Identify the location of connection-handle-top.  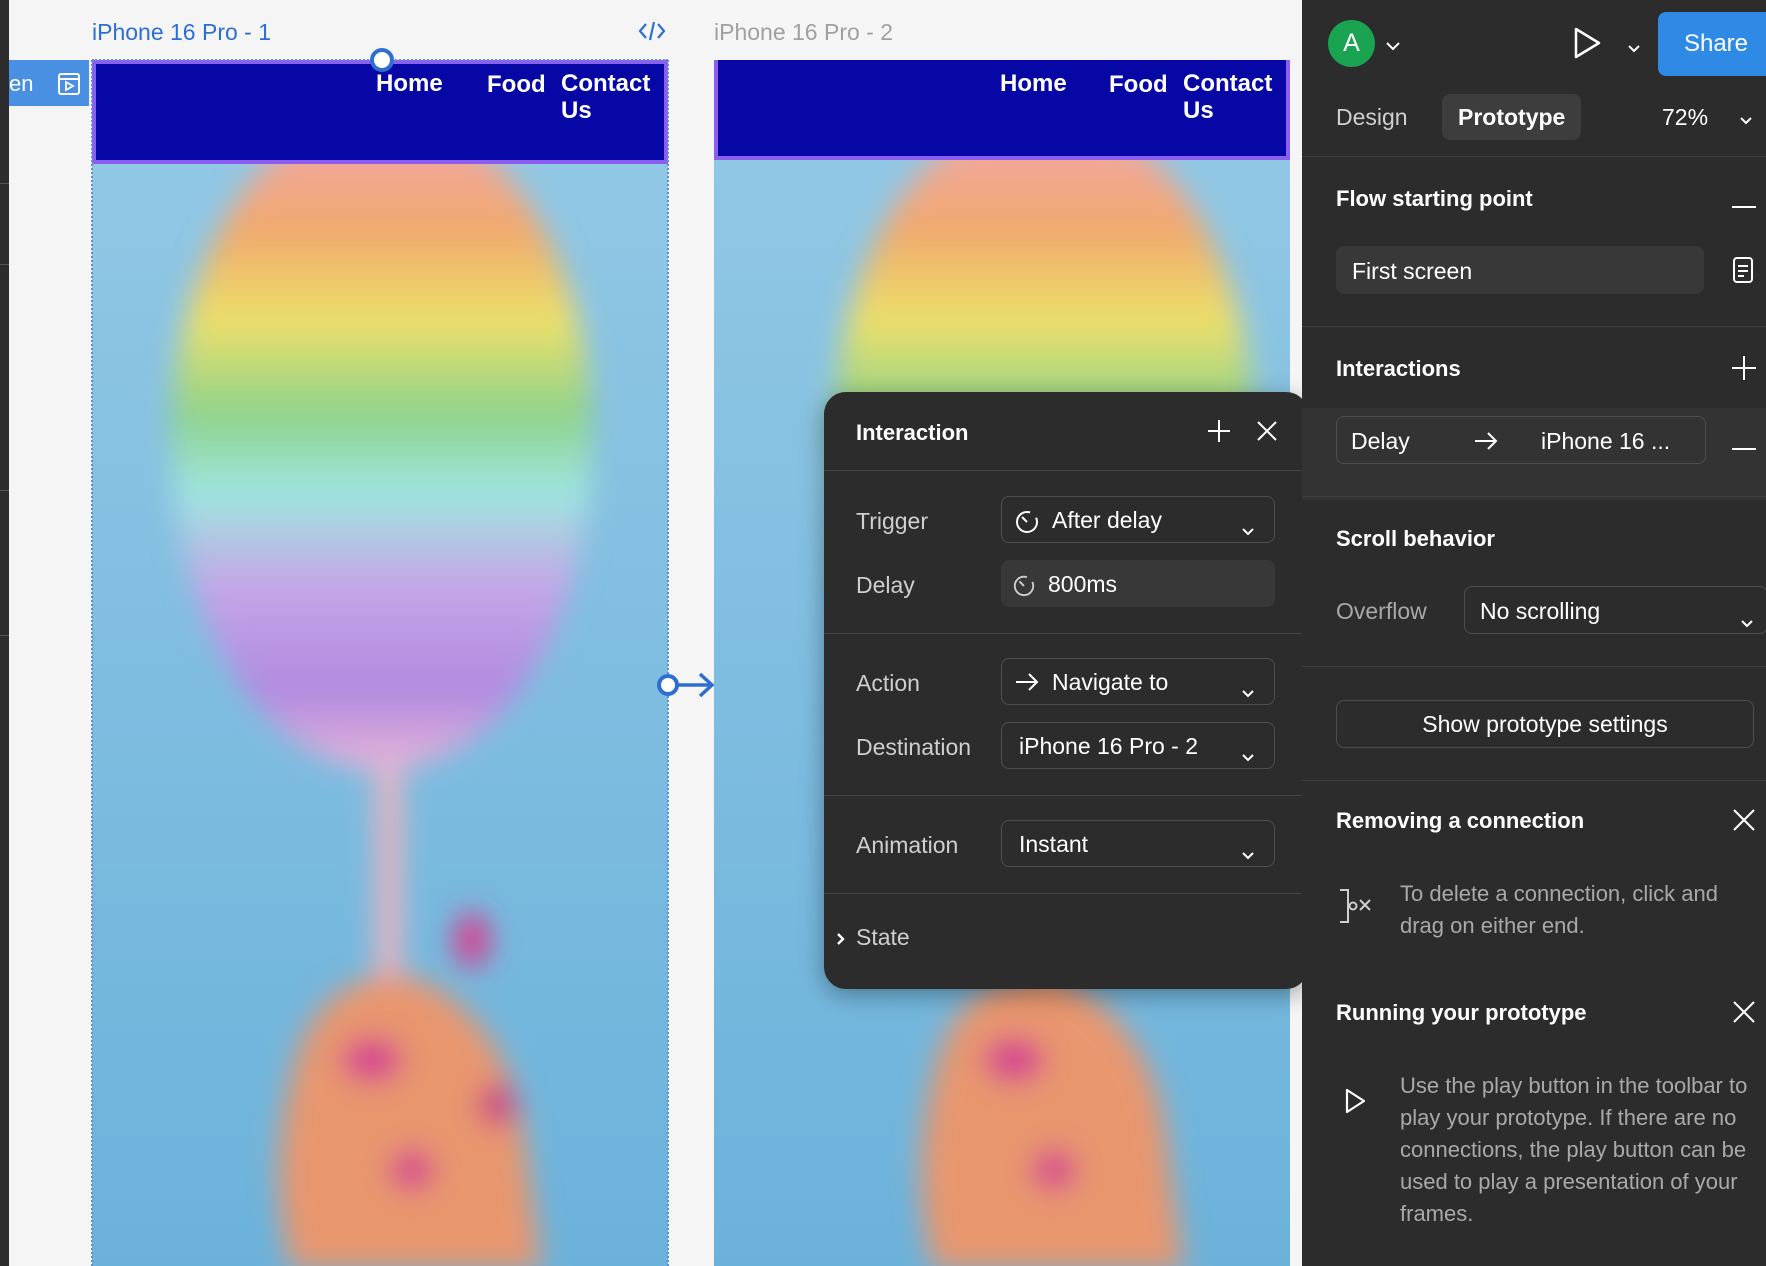
(382, 60).